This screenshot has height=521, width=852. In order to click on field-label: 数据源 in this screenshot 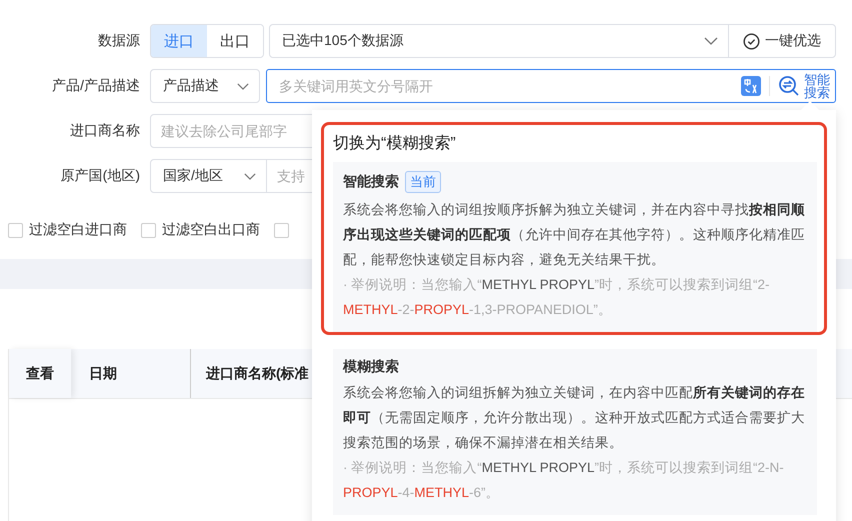, I will do `click(119, 41)`.